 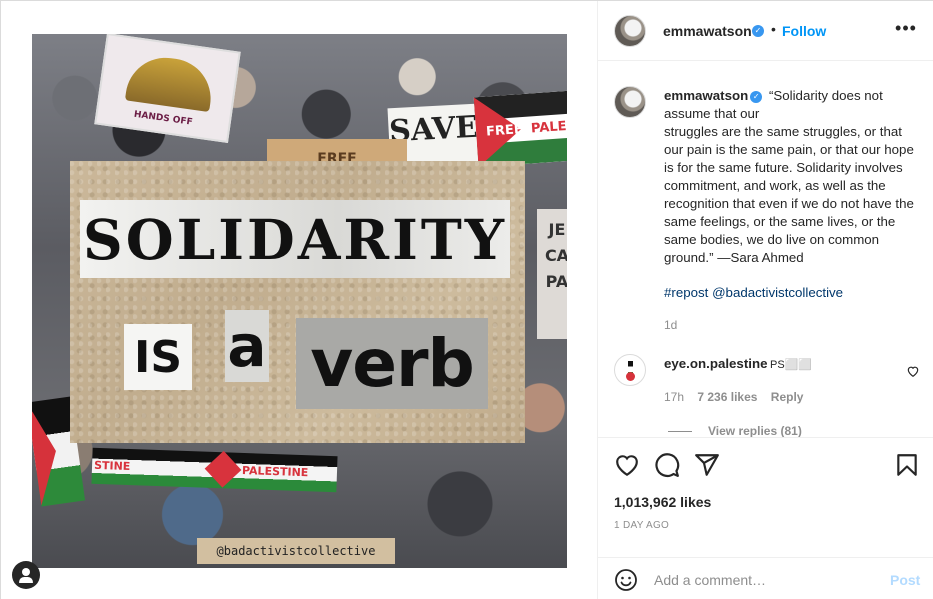 What do you see at coordinates (504, 131) in the screenshot?
I see `protest-sign-free-text: FREE` at bounding box center [504, 131].